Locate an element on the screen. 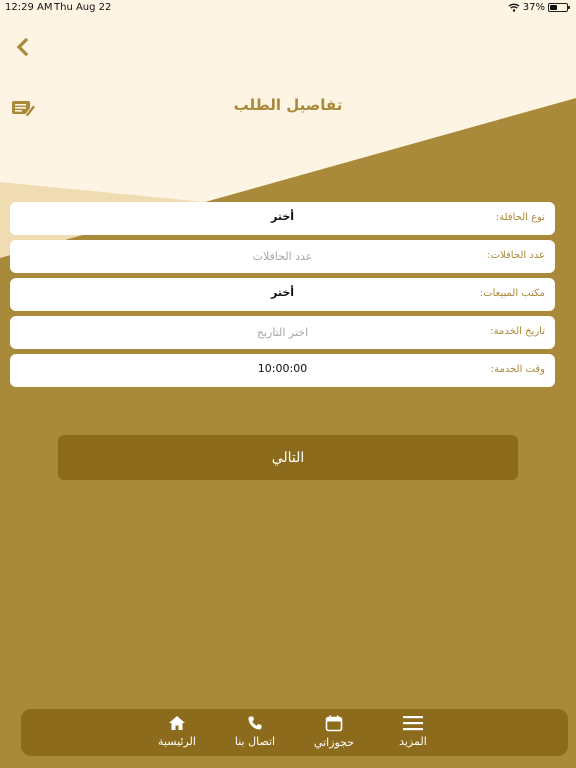  service-date-input is located at coordinates (282, 332).